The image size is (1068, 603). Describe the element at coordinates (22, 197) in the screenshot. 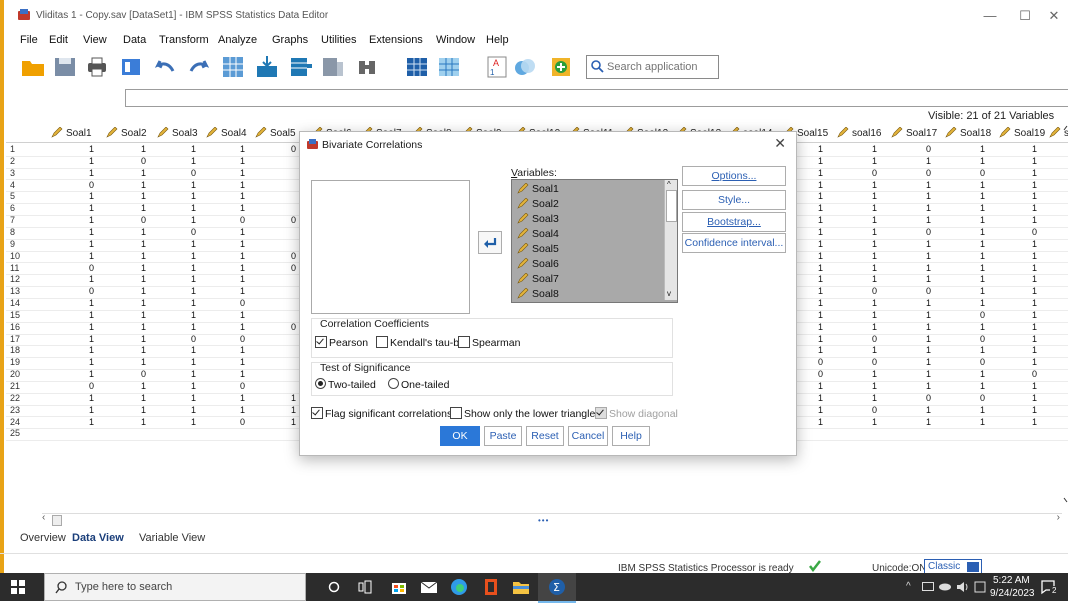

I see `row-number: 5` at that location.